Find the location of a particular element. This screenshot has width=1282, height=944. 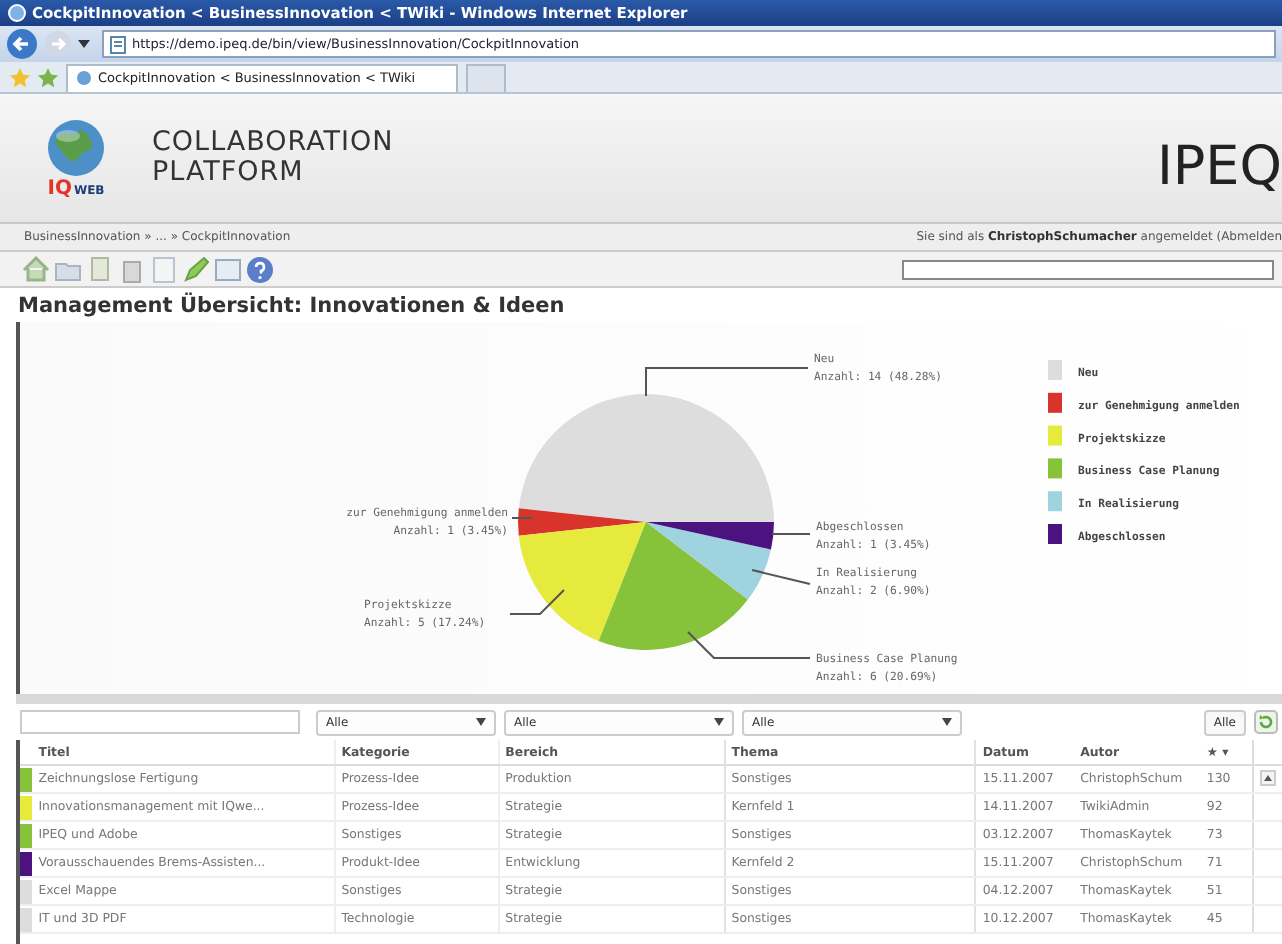

brand-name: IPEQ is located at coordinates (1219, 168).